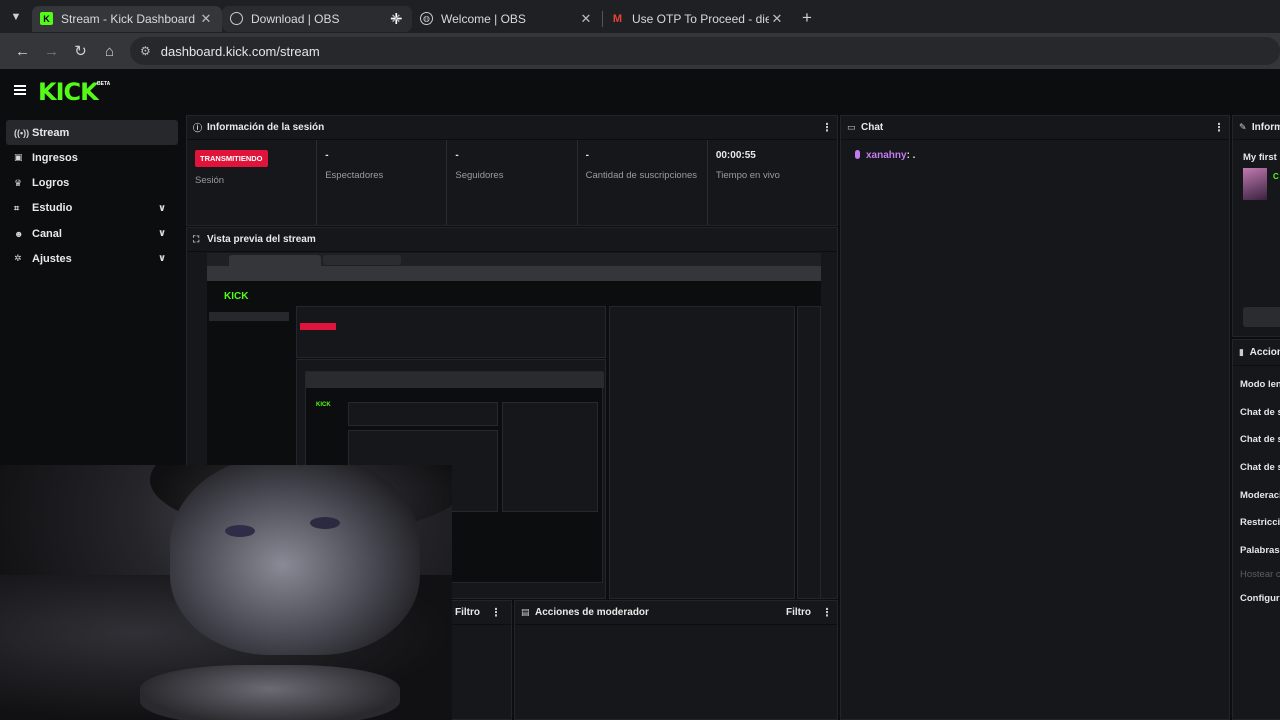 This screenshot has width=1280, height=720. I want to click on preview-inner-logo: KICK, so click(323, 405).